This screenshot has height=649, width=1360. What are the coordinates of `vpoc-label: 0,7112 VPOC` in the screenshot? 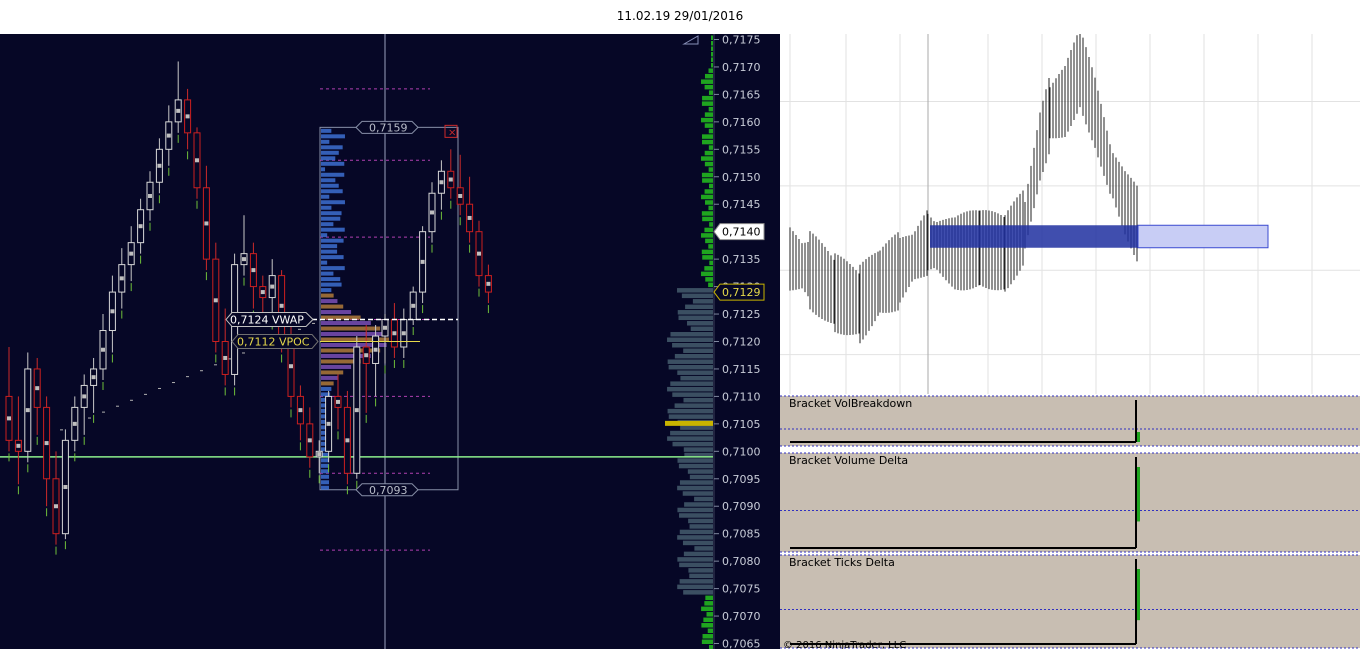 It's located at (273, 342).